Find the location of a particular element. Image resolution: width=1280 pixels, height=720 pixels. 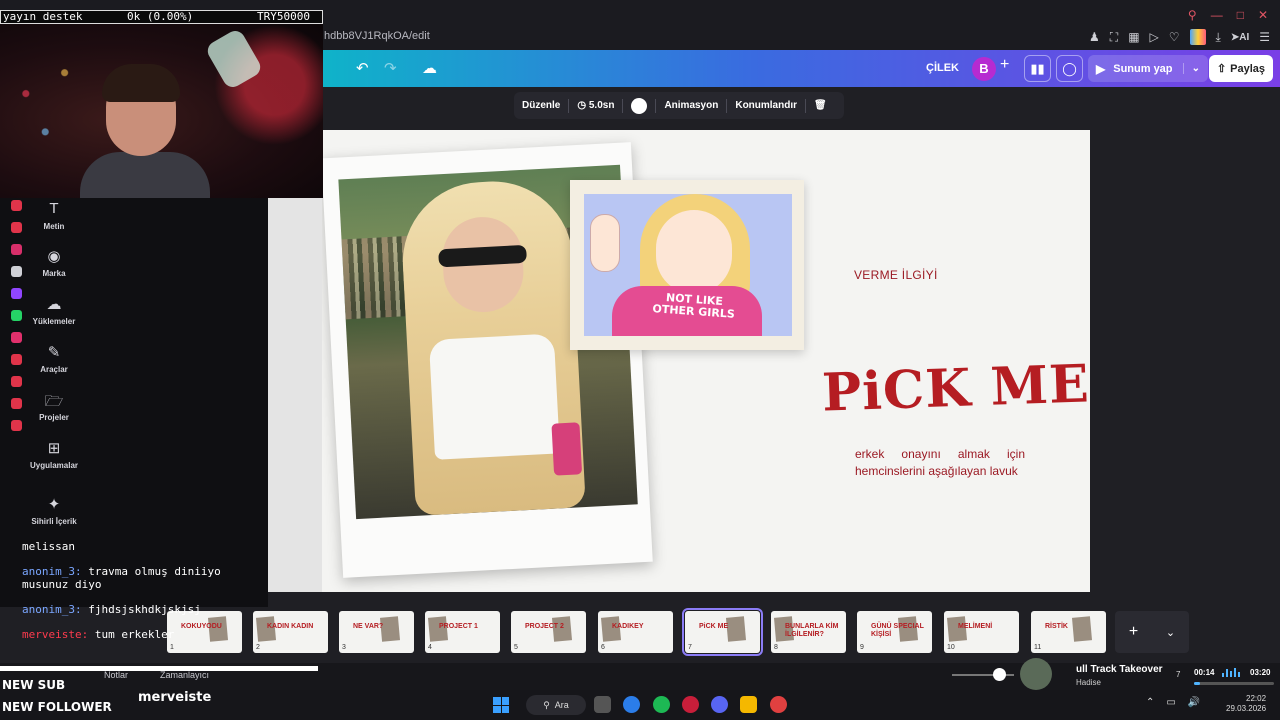

thumbnail-title: GÜNÜ SPECIAL KİŞİSİ is located at coordinates (897, 630).